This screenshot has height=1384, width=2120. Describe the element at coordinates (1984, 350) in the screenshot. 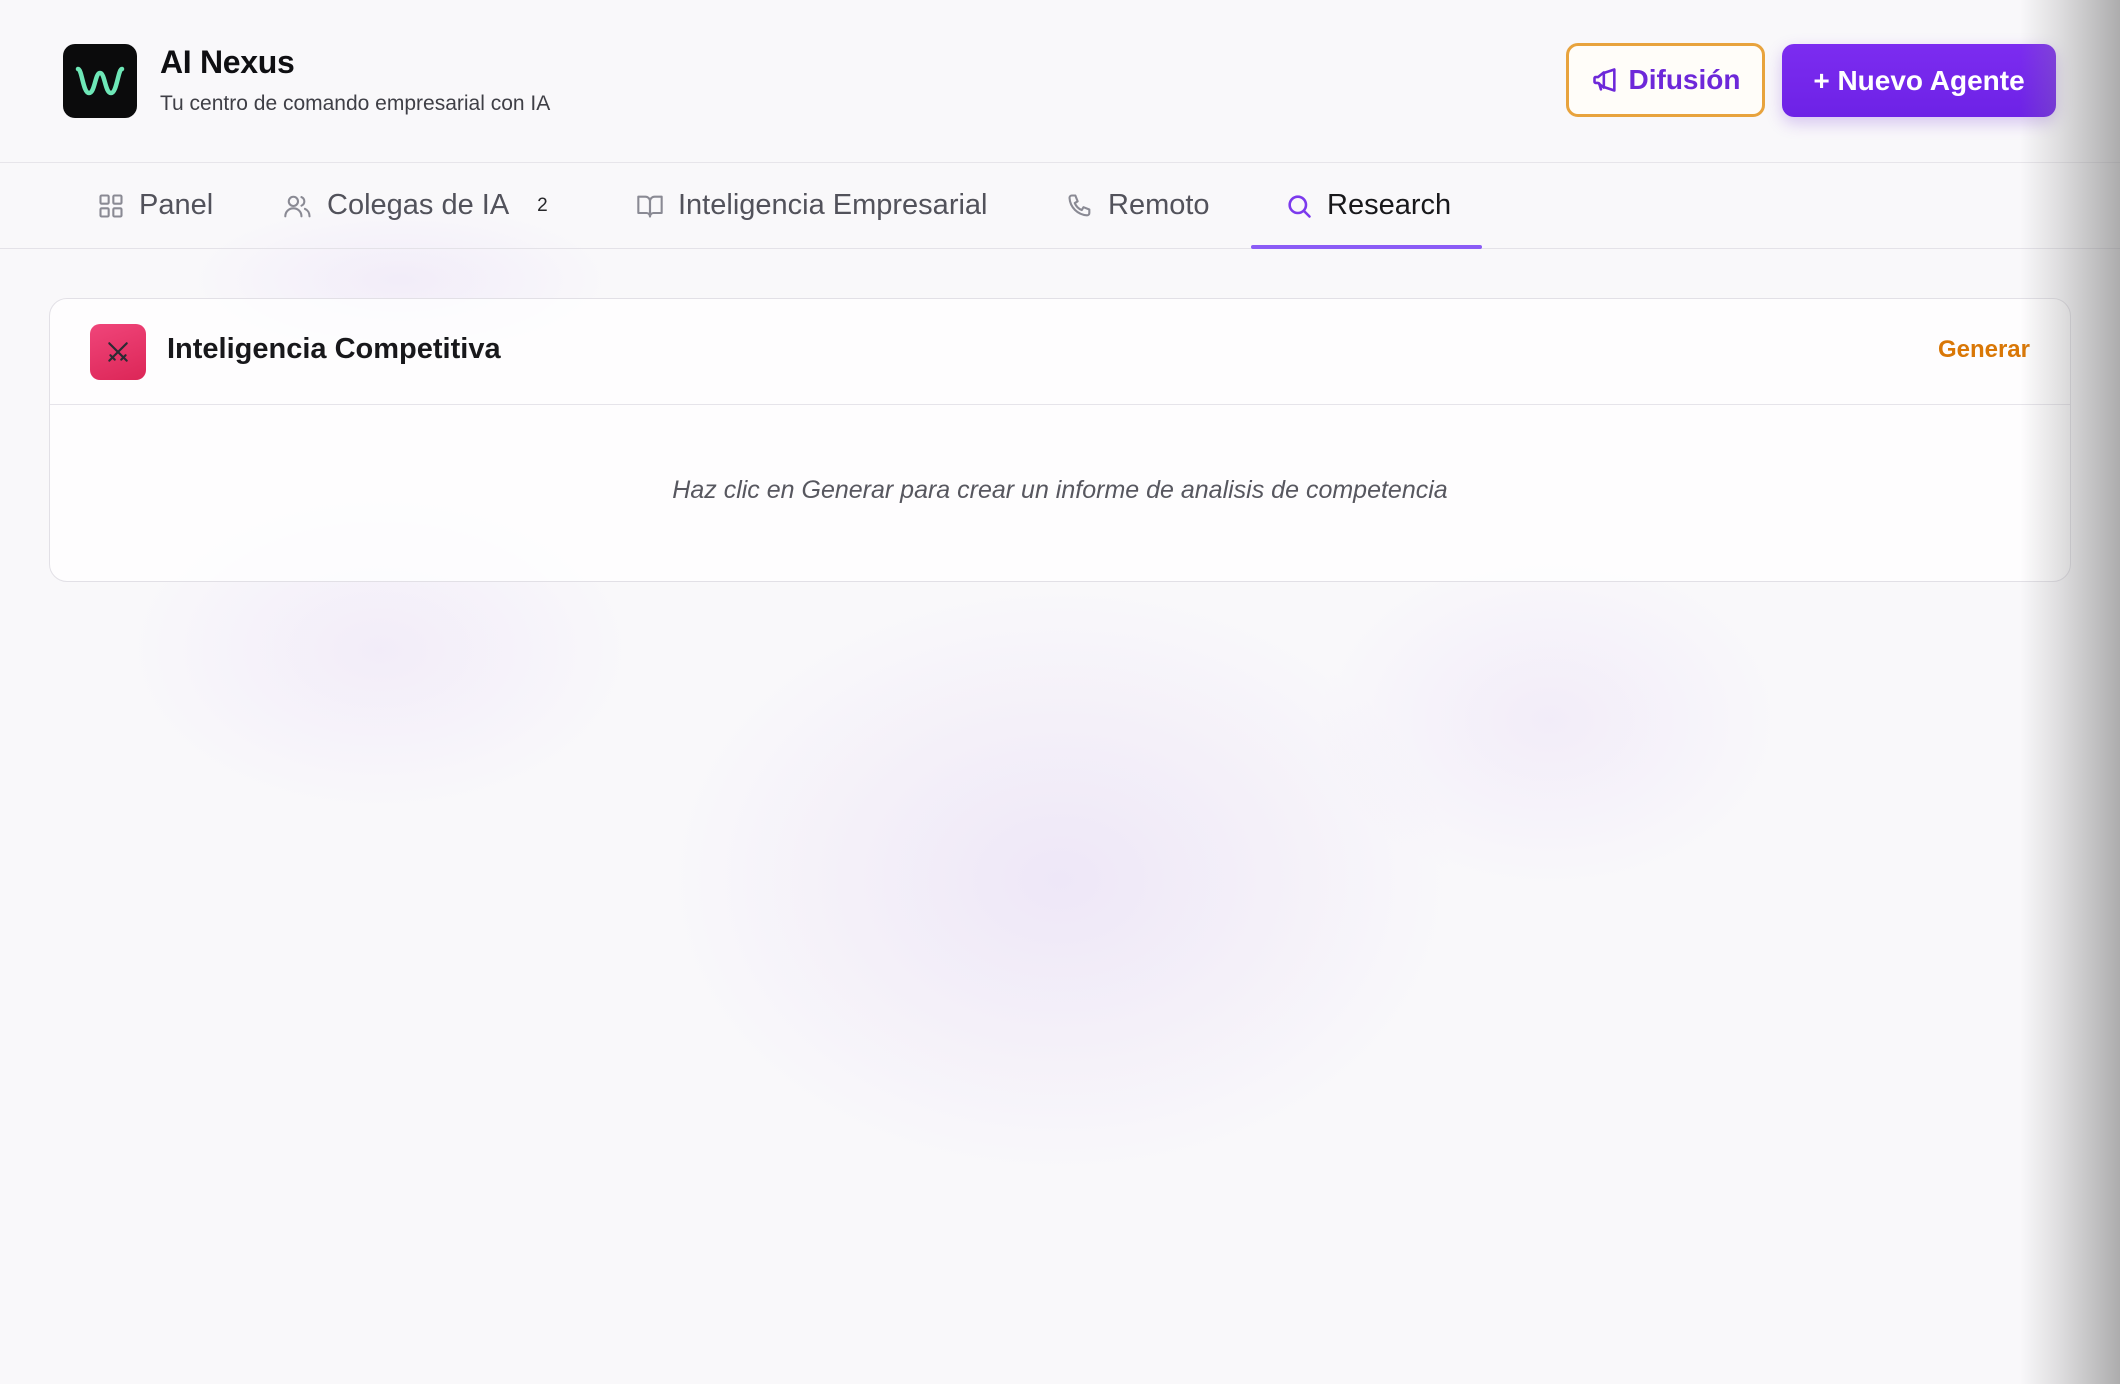

I see `generate-button: Generar` at that location.